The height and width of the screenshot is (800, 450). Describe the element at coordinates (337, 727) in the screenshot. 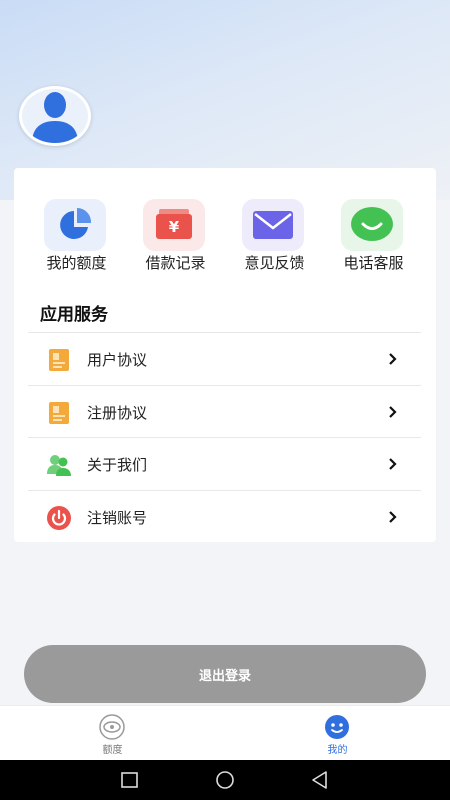

I see `smiley-icon` at that location.